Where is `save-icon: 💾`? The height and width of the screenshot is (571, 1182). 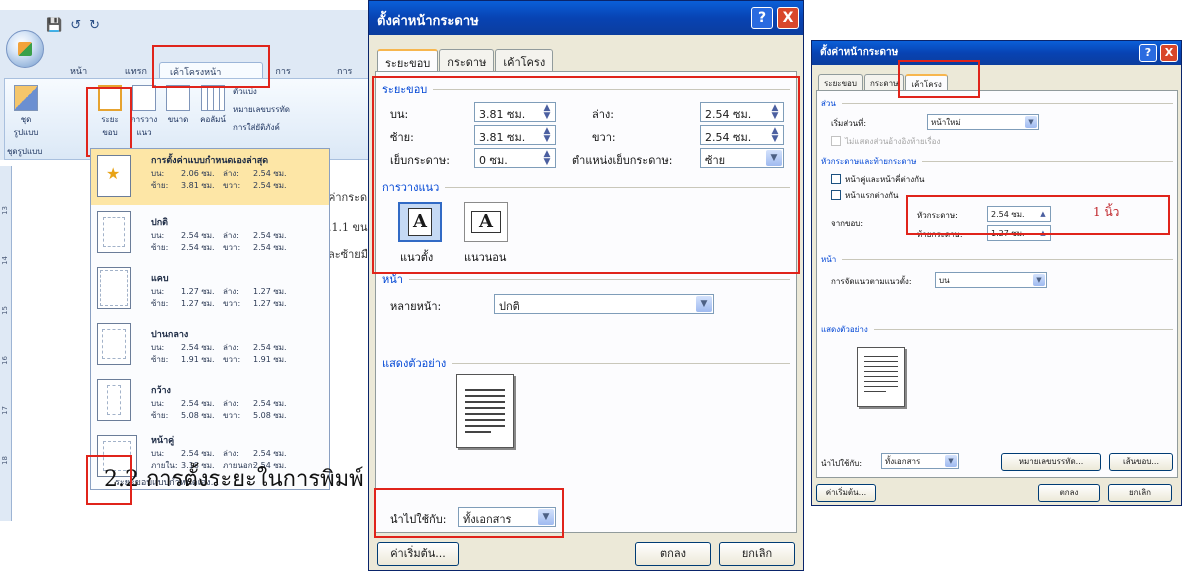 save-icon: 💾 is located at coordinates (54, 25).